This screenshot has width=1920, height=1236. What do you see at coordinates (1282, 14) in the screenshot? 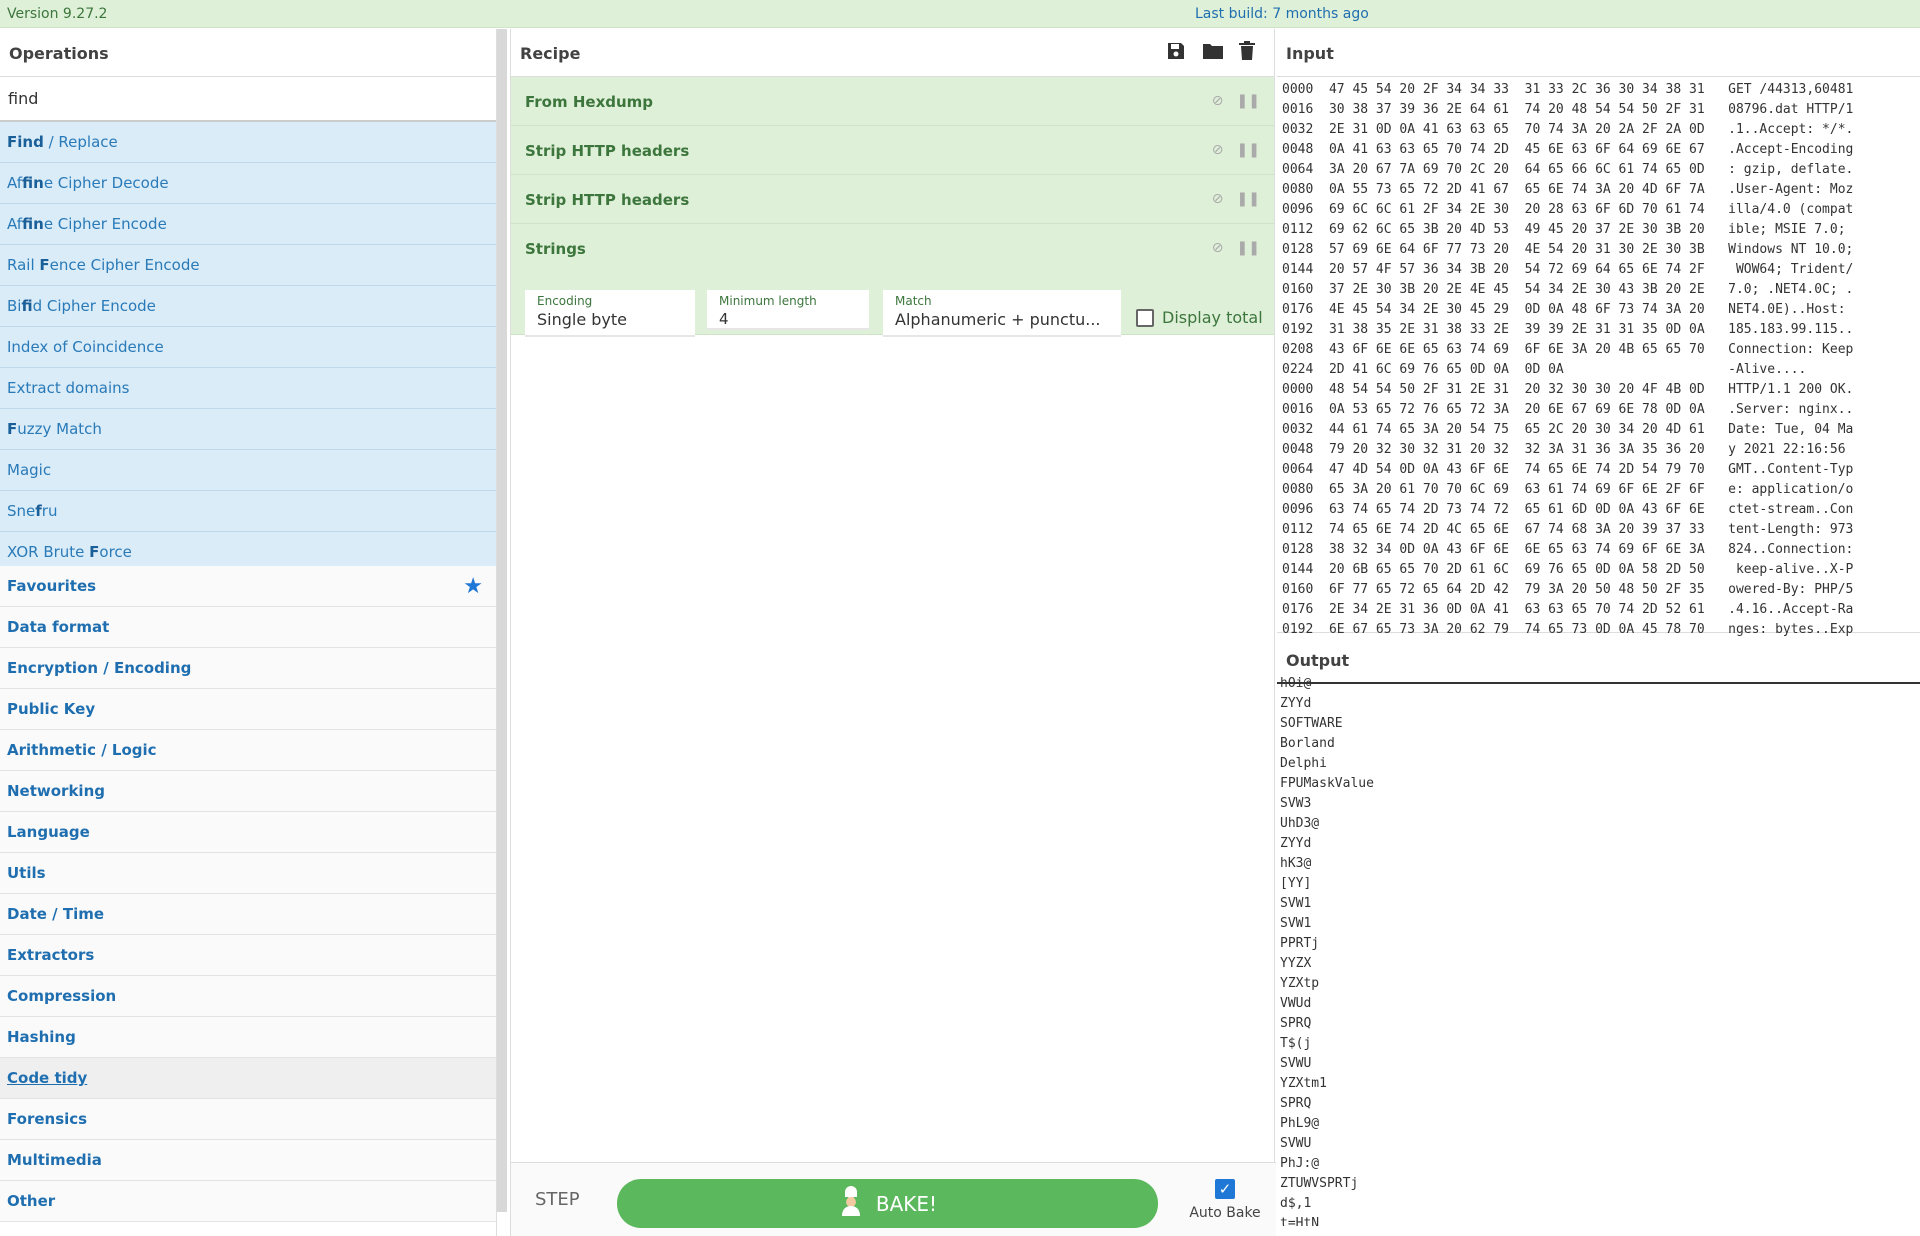
I see `last-build-link: Last build: 7 months ago` at bounding box center [1282, 14].